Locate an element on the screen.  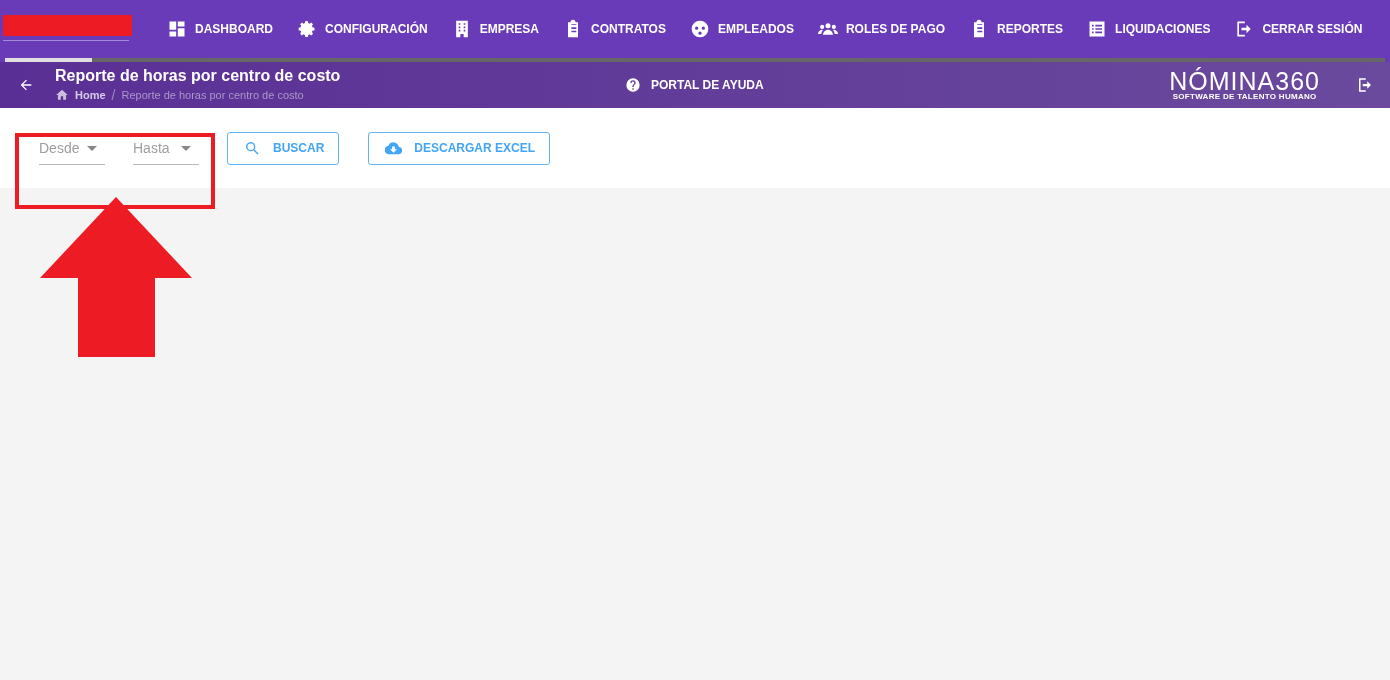
help-icon is located at coordinates (633, 85).